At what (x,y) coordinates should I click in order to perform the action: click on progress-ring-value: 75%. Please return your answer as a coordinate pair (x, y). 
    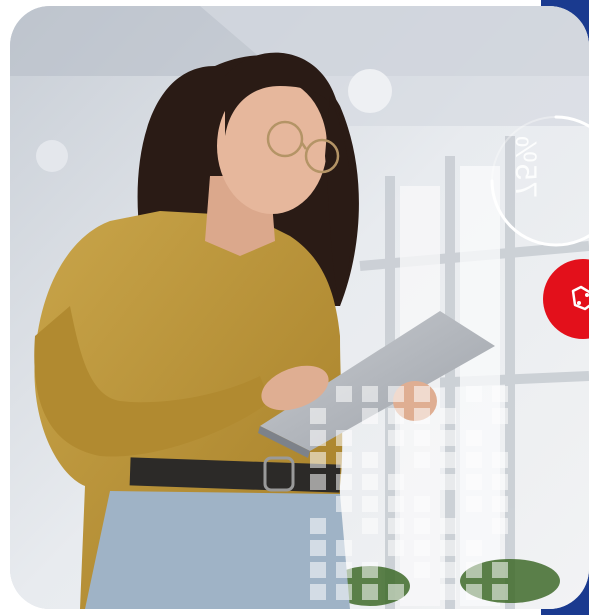
    Looking at the image, I should click on (525, 166).